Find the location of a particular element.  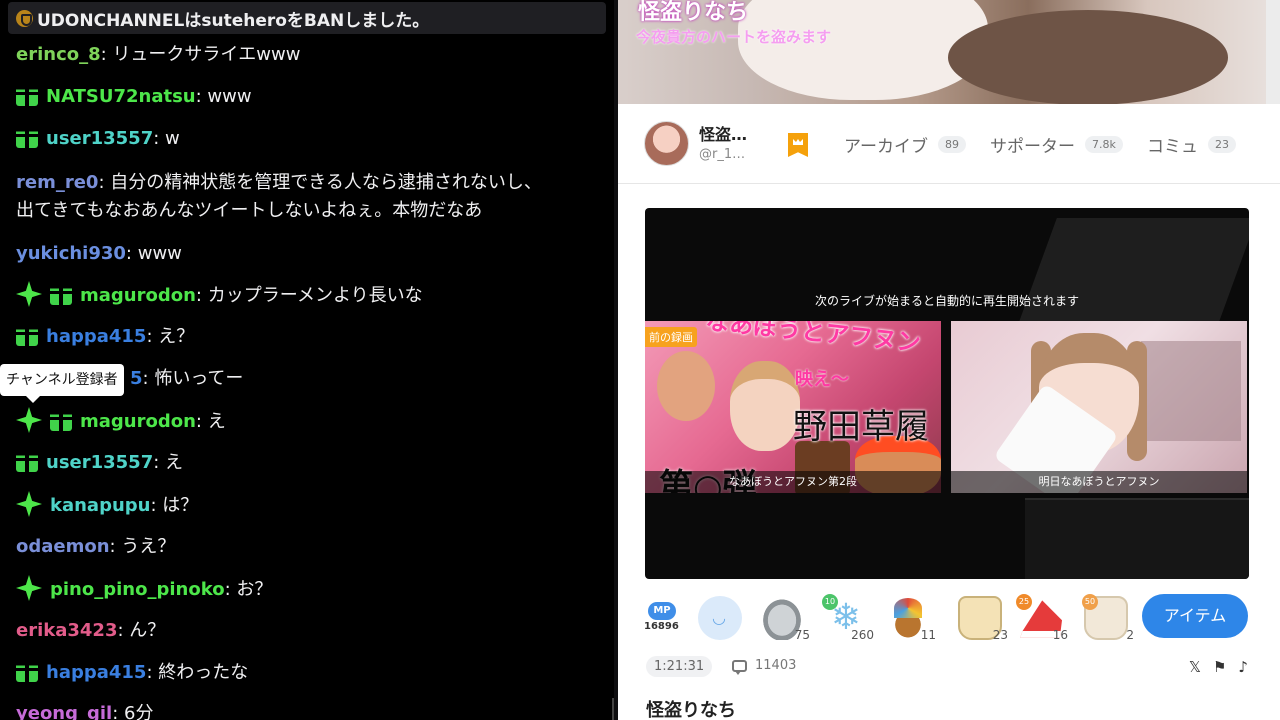

tab-supporters: サポーター 7.8k is located at coordinates (1056, 144).